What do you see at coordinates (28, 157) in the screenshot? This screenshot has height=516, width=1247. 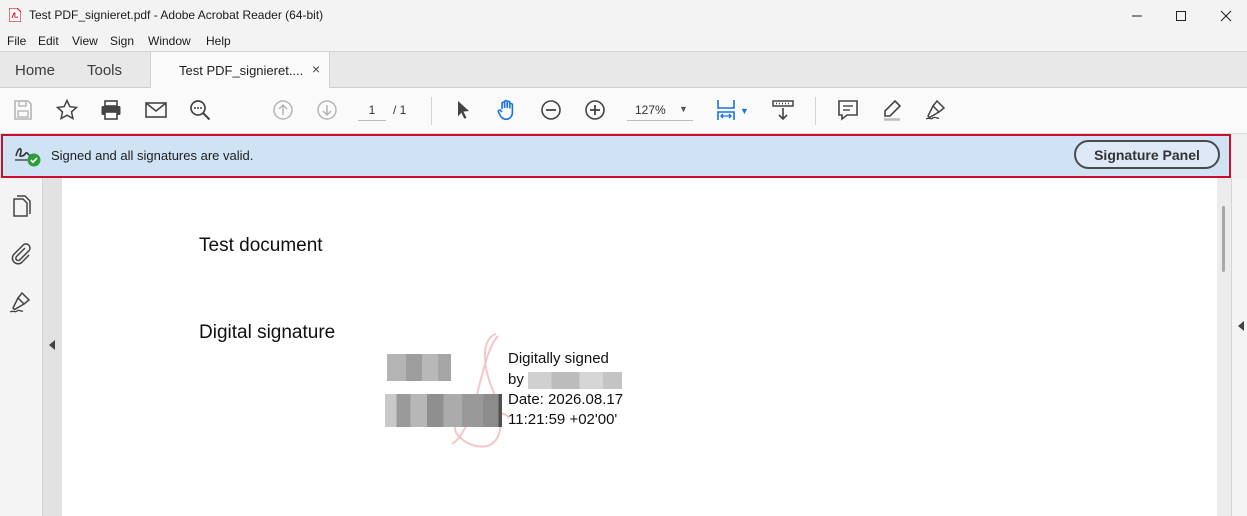 I see `signature-valid-icon` at bounding box center [28, 157].